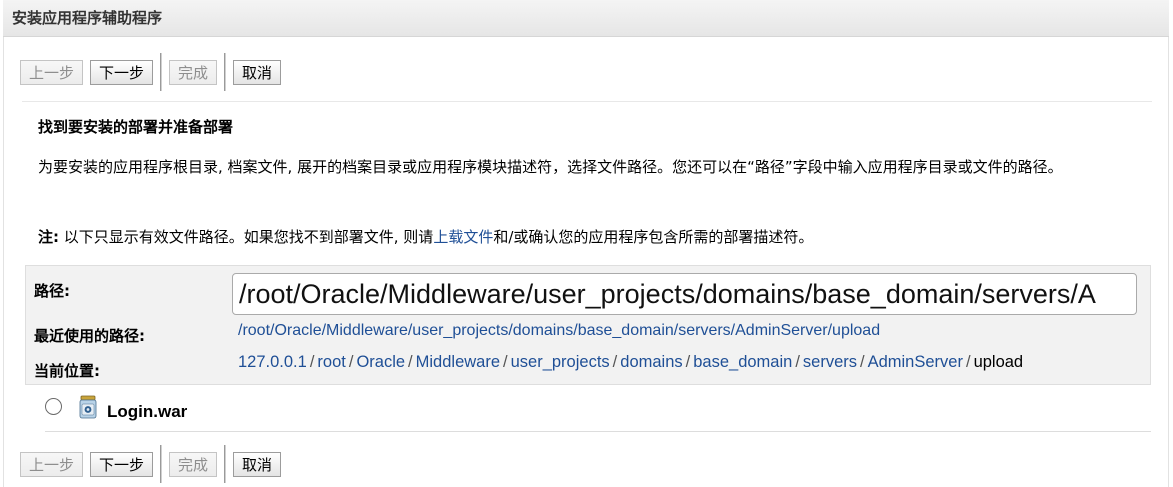  I want to click on next-button: 下一步, so click(122, 72).